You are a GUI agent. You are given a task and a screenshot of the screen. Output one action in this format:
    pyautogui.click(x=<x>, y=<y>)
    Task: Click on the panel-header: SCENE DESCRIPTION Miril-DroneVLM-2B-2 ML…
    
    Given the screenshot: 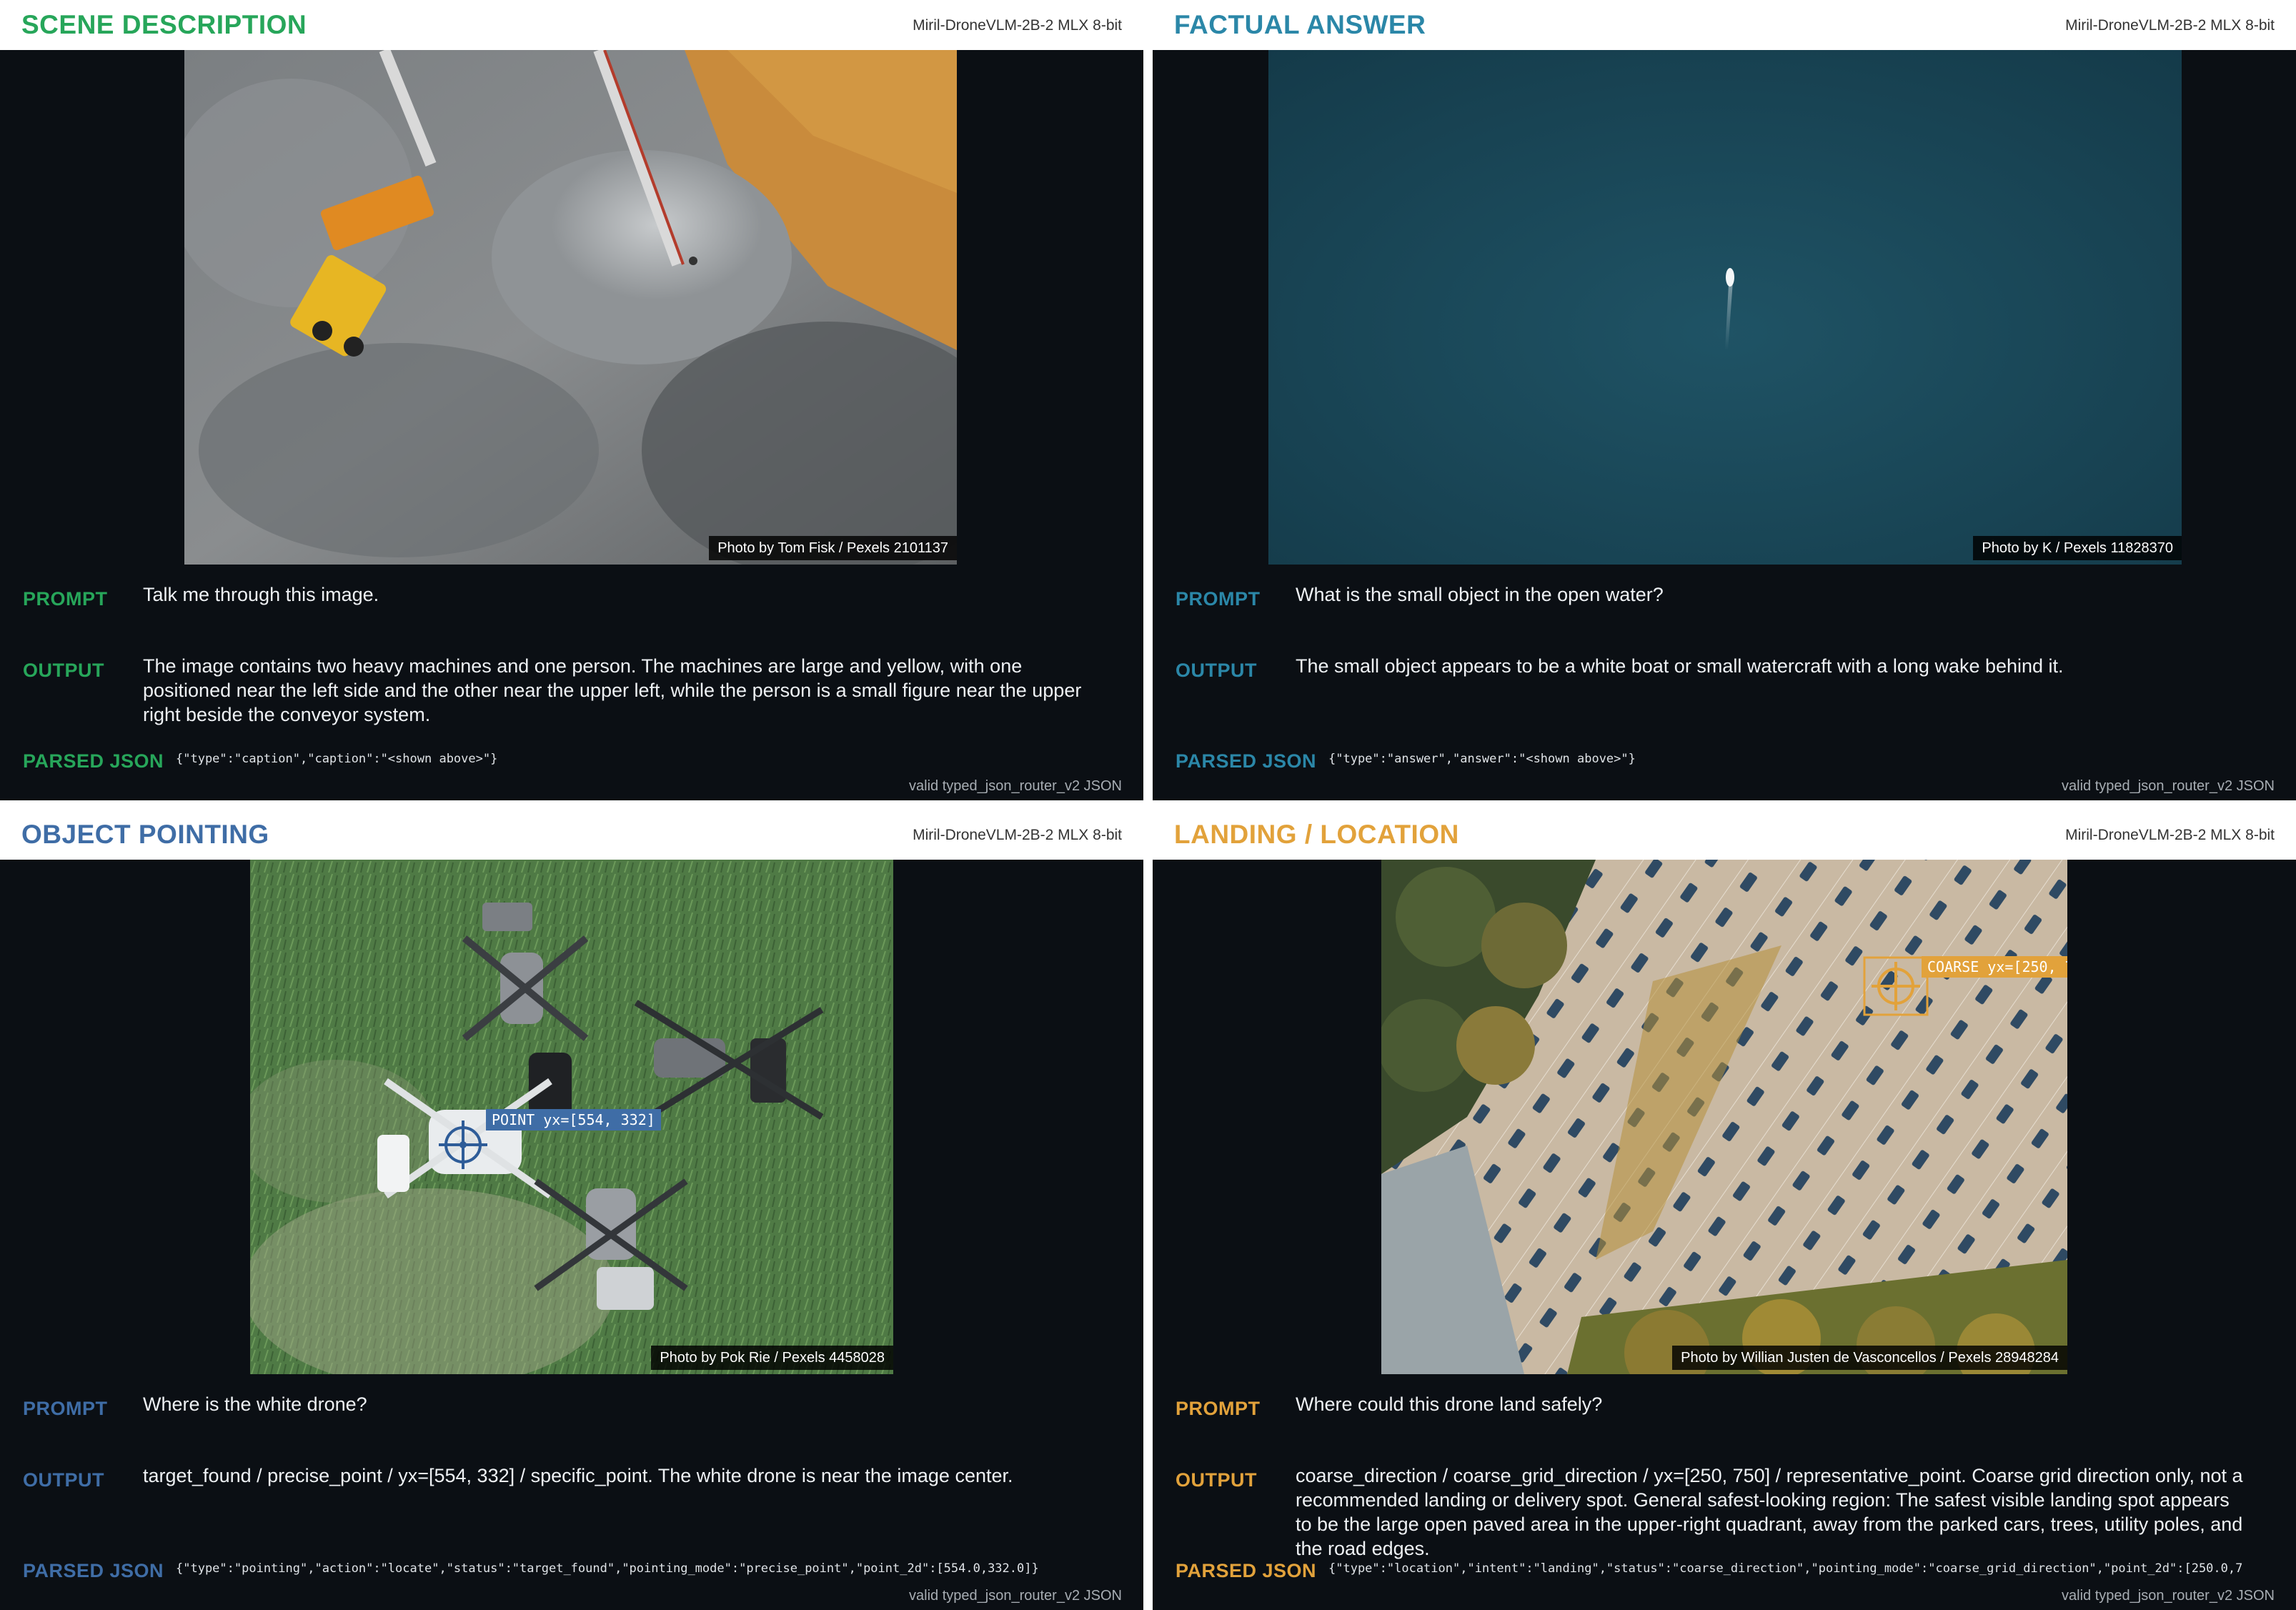 What is the action you would take?
    pyautogui.click(x=572, y=25)
    